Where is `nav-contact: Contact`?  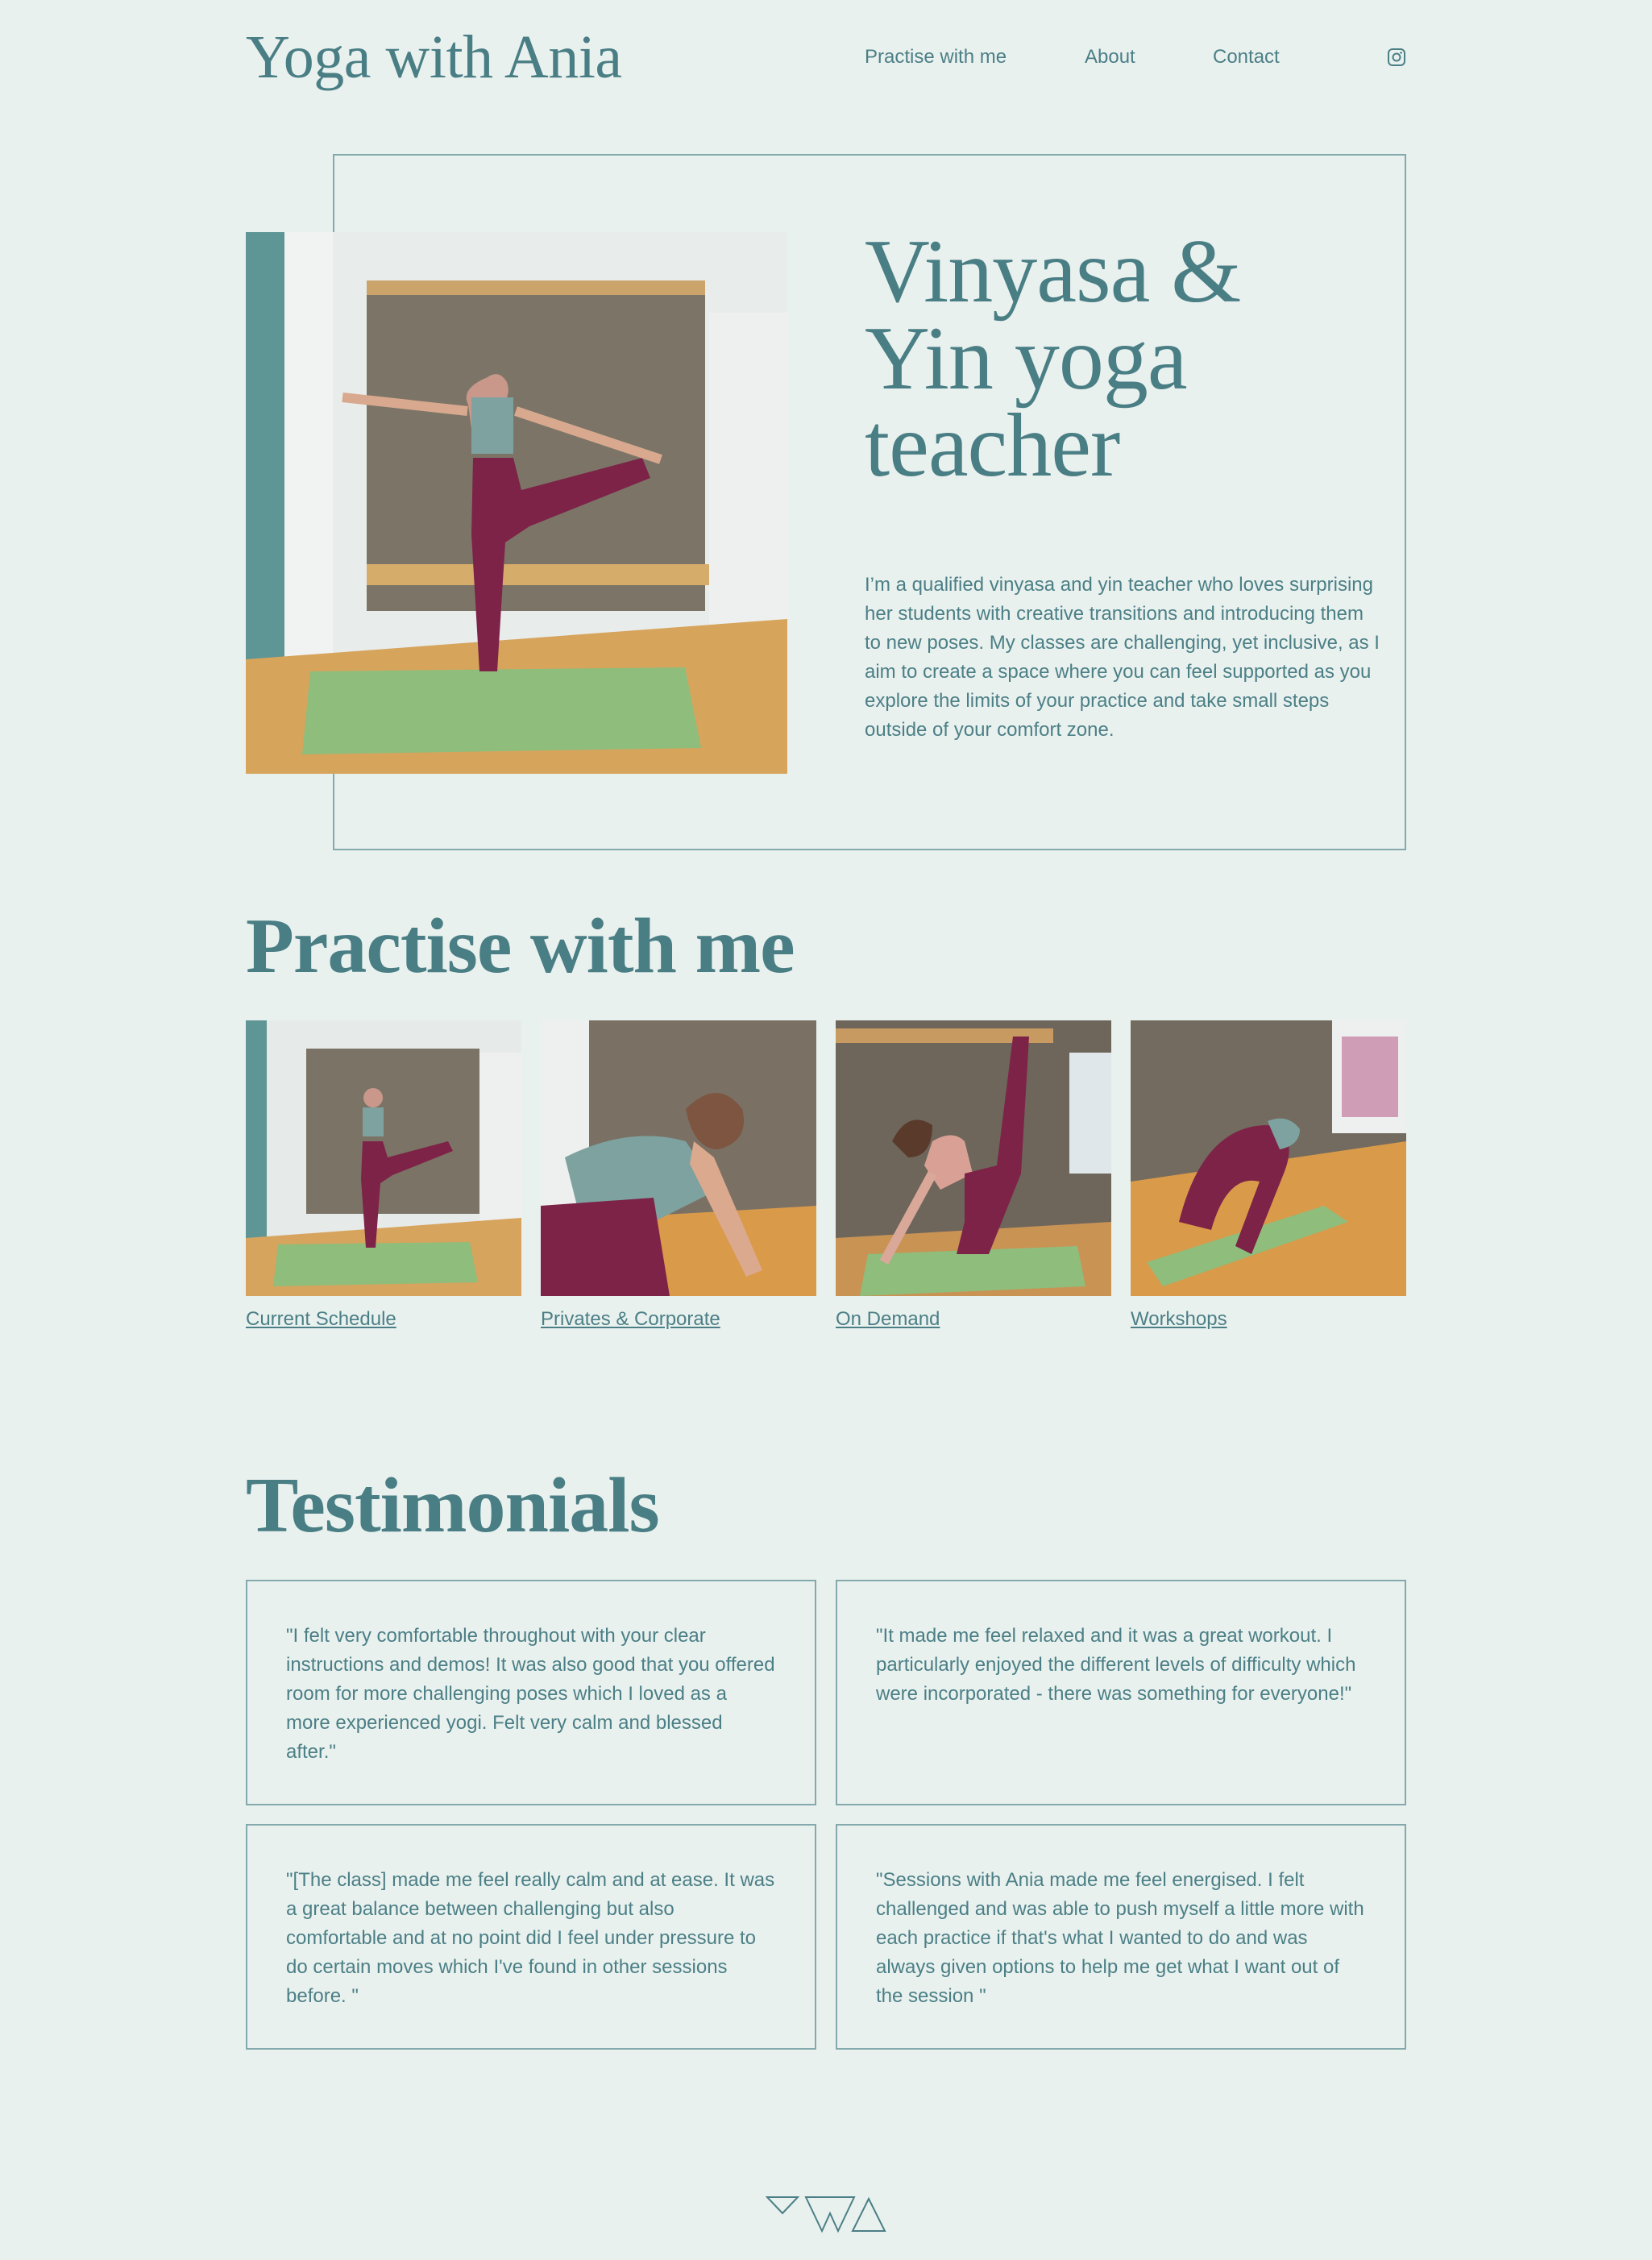
nav-contact: Contact is located at coordinates (1247, 58).